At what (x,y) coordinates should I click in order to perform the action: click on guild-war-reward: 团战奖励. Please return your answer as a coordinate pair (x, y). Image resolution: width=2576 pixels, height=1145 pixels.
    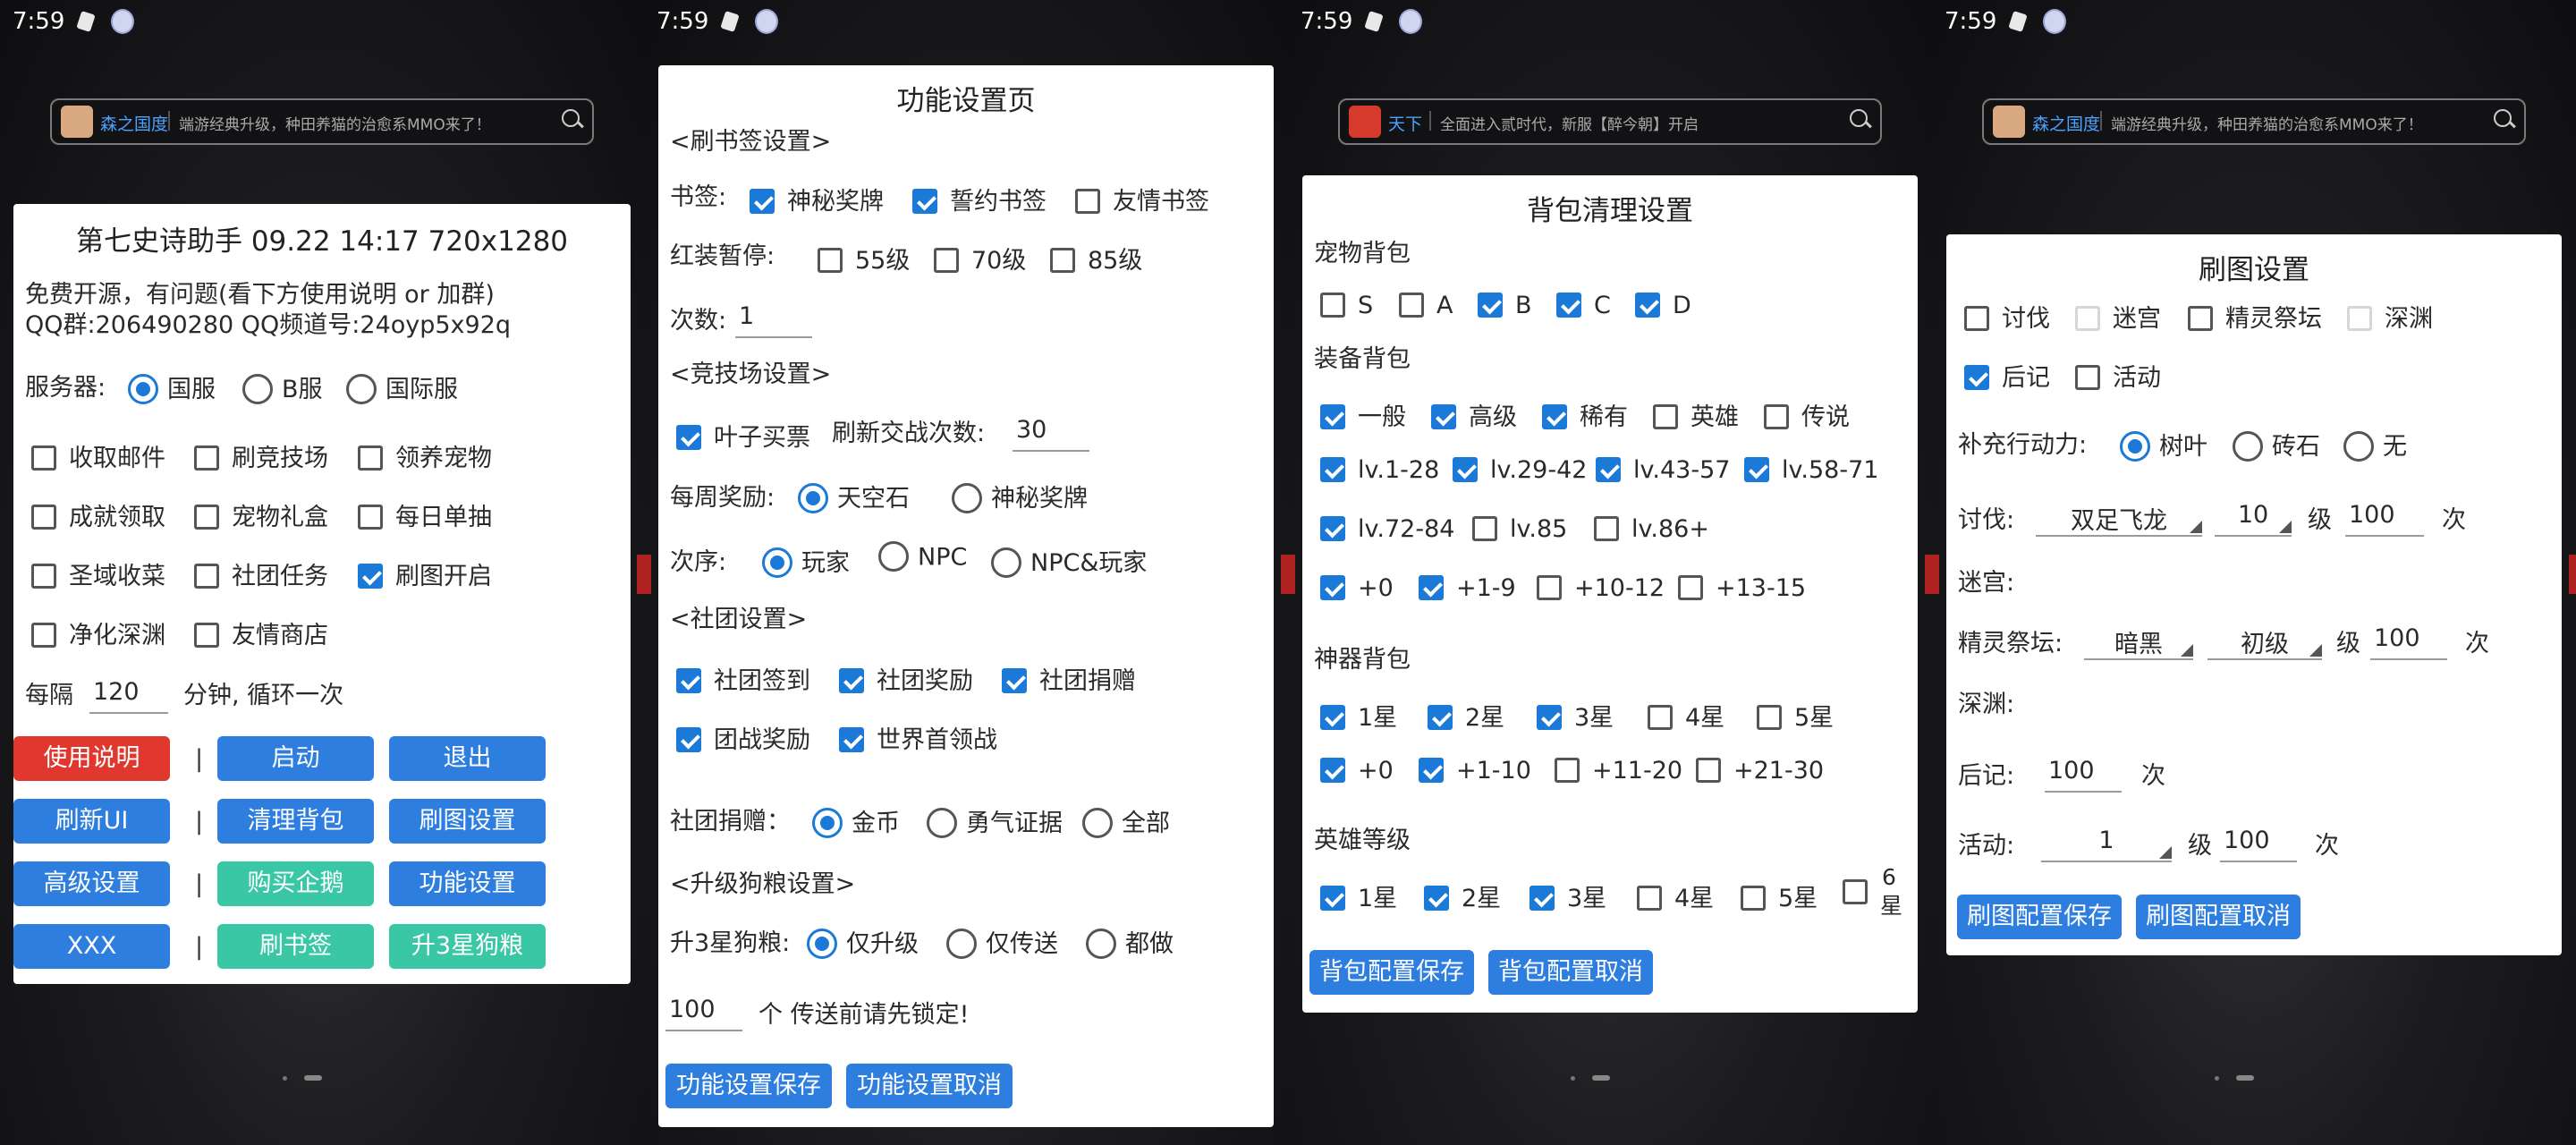
    Looking at the image, I should click on (743, 737).